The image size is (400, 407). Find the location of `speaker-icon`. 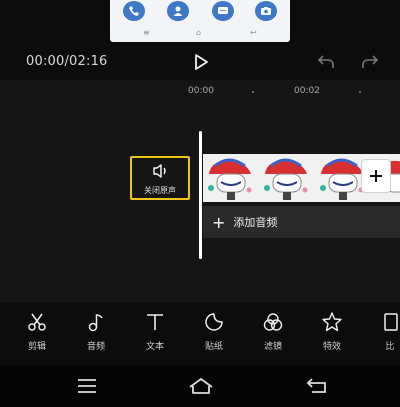

speaker-icon is located at coordinates (159, 171).